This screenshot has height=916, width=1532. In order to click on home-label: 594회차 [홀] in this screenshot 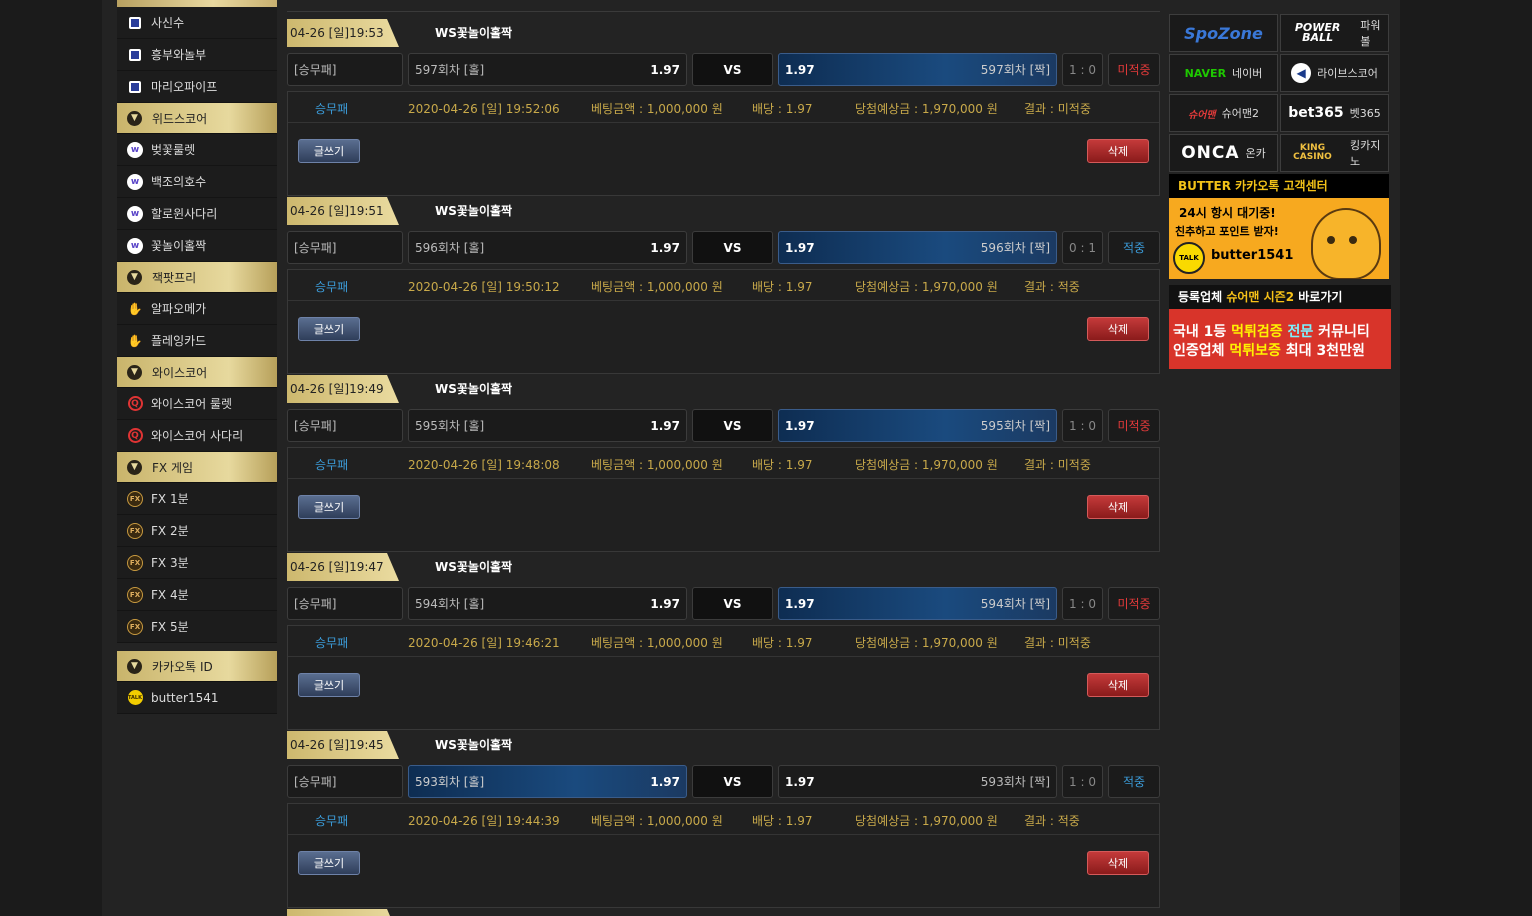, I will do `click(450, 604)`.